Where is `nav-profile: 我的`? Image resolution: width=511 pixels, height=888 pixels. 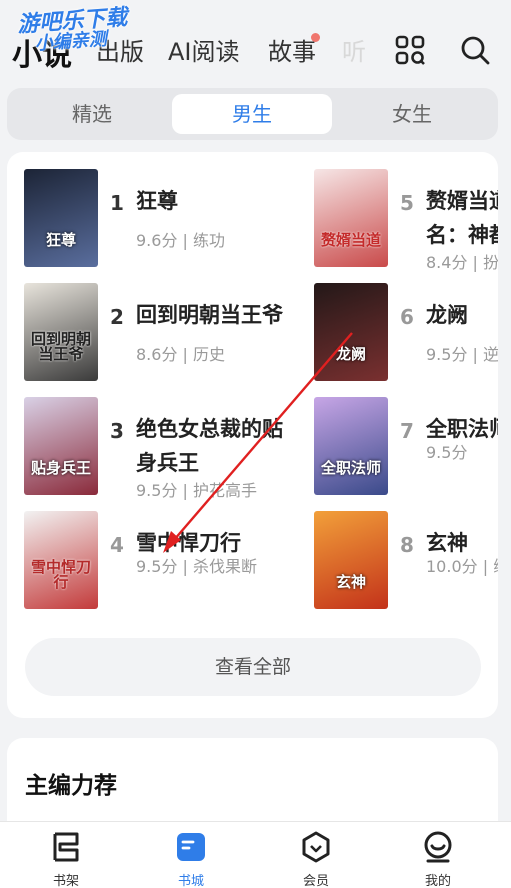
nav-profile: 我的 is located at coordinates (438, 859).